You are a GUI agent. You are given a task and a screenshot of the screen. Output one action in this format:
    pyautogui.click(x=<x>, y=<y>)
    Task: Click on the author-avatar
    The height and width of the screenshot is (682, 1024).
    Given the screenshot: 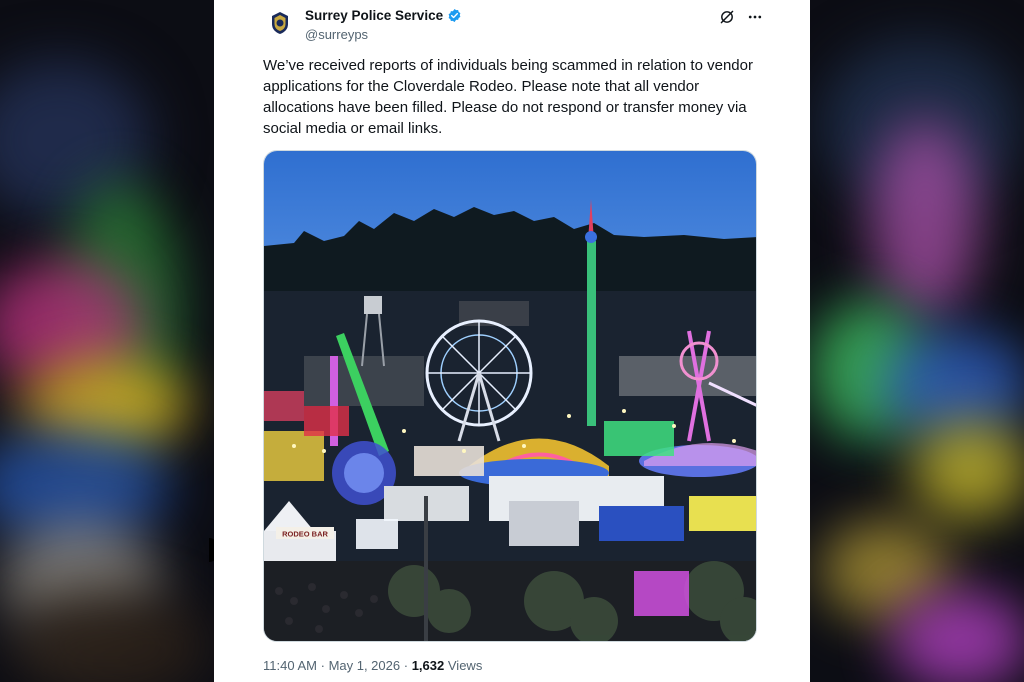 What is the action you would take?
    pyautogui.click(x=280, y=23)
    